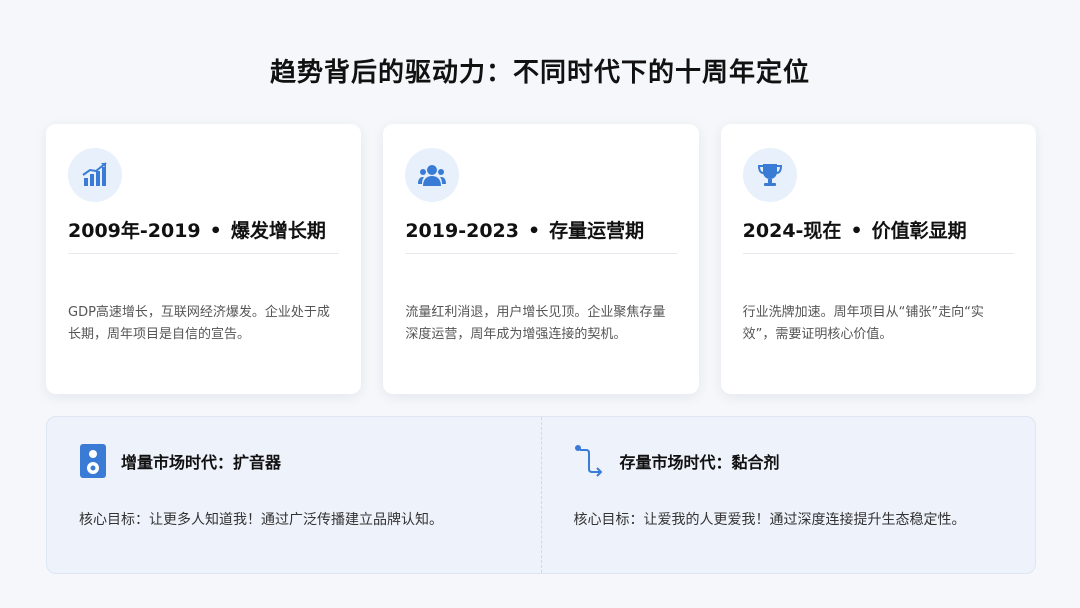 The image size is (1080, 608). What do you see at coordinates (294, 495) in the screenshot?
I see `era-incremental: 增量市场时代：扩音器 核心目标：让更多人知道我！通过广泛传播建立品牌认知。` at bounding box center [294, 495].